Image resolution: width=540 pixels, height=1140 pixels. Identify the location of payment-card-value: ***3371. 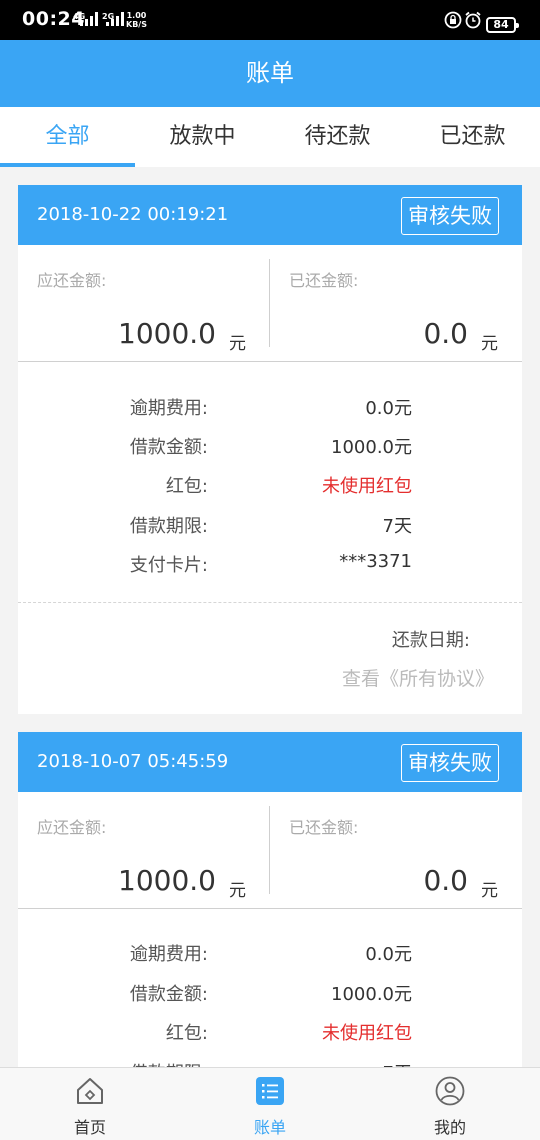
(375, 561).